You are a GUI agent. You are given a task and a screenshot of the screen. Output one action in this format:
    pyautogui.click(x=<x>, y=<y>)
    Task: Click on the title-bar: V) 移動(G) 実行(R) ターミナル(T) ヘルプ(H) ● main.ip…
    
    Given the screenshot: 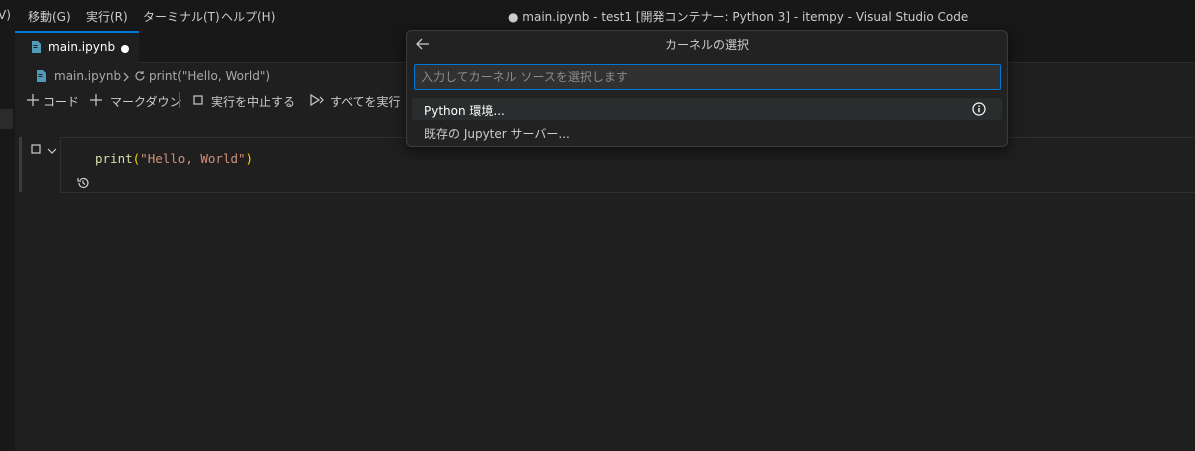 What is the action you would take?
    pyautogui.click(x=597, y=15)
    